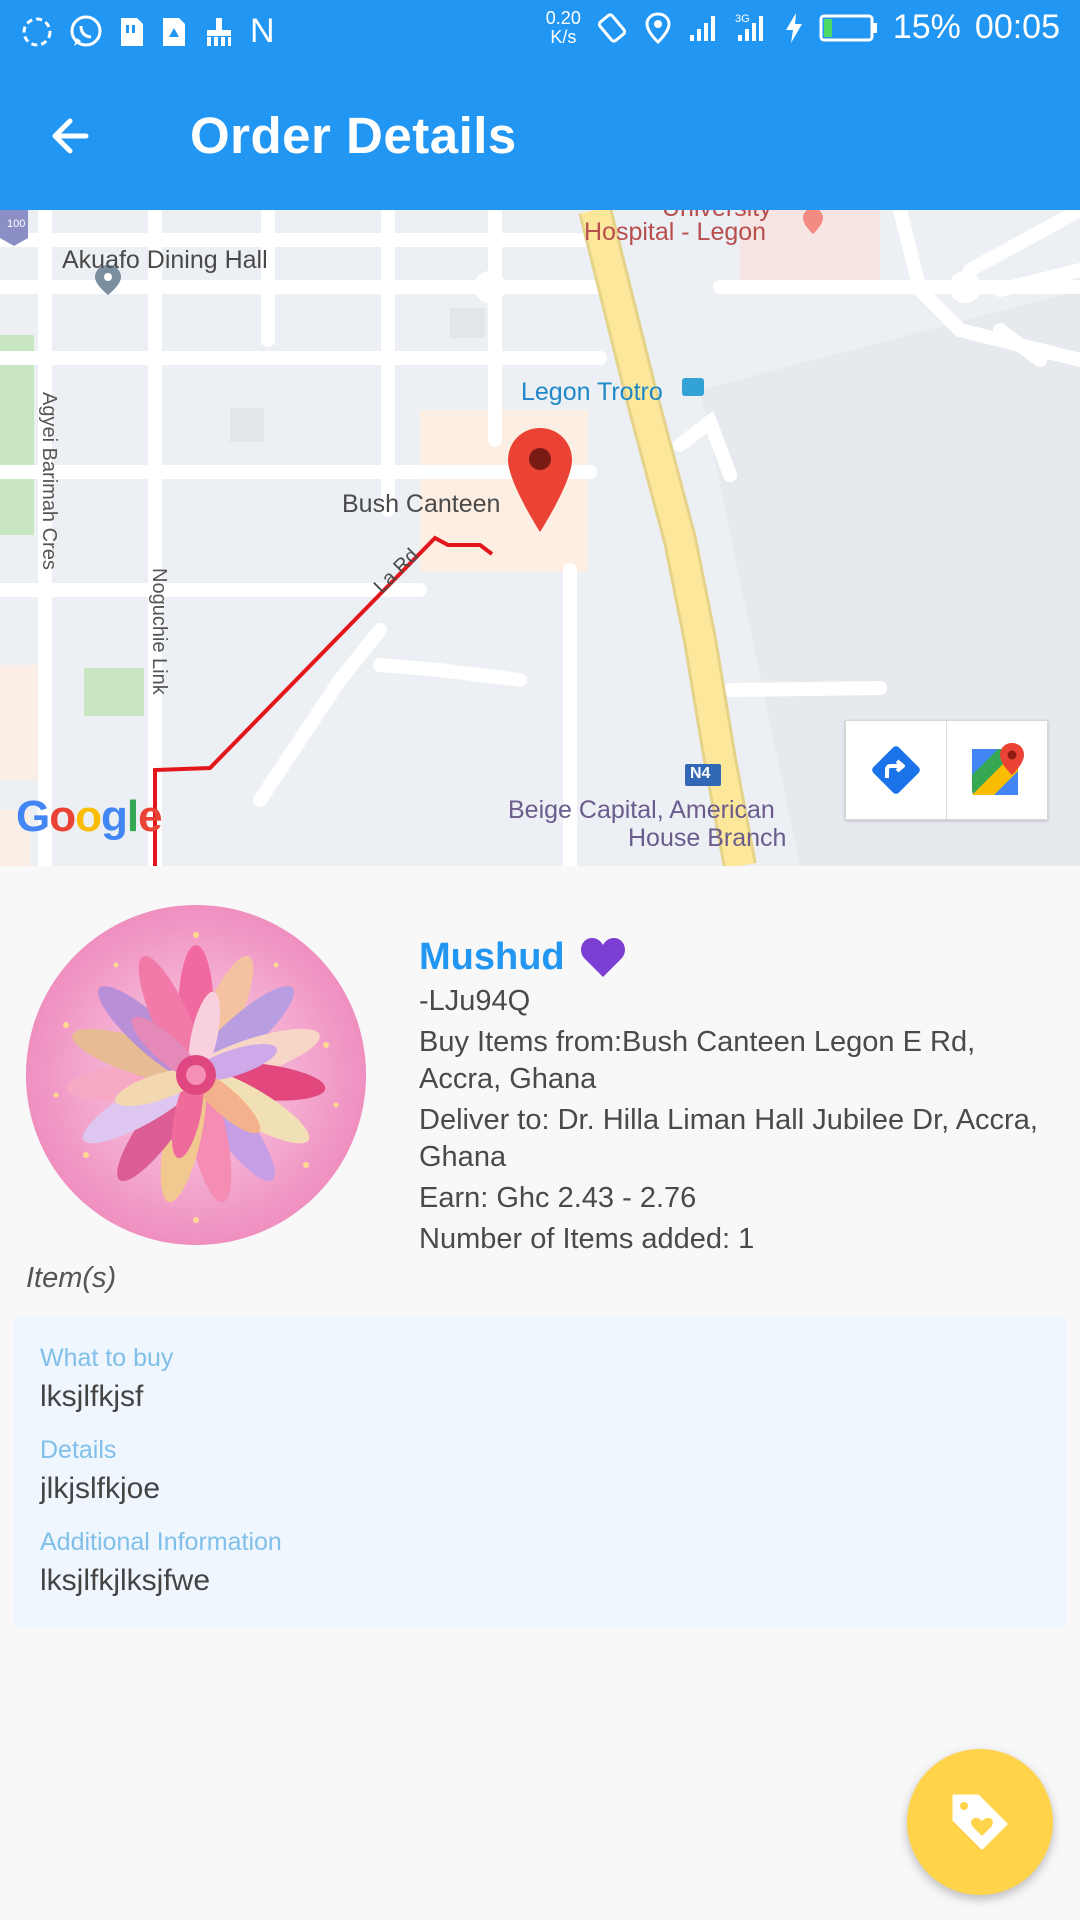  I want to click on map-label-noguchi: Noguchie Link, so click(159, 631).